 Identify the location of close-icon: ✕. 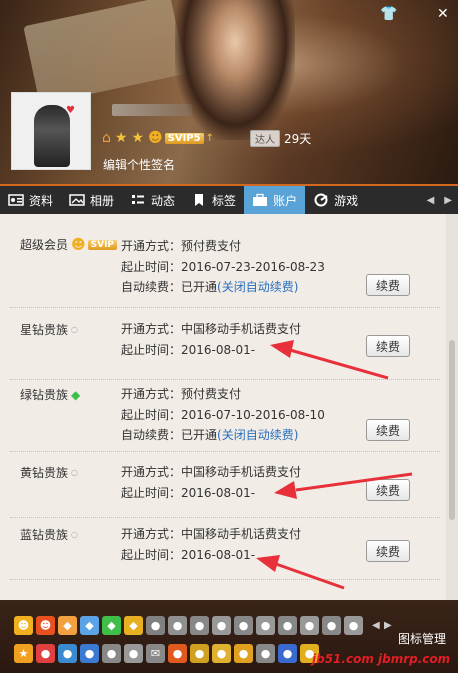
(443, 14).